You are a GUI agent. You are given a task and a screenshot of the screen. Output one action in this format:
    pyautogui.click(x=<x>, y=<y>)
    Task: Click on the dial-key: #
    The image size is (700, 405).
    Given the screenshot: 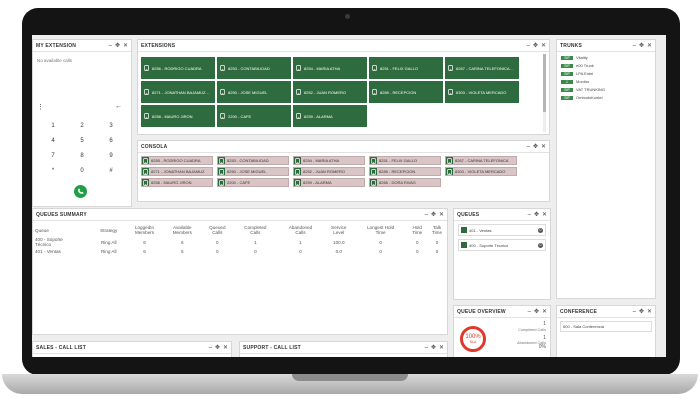 What is the action you would take?
    pyautogui.click(x=111, y=171)
    